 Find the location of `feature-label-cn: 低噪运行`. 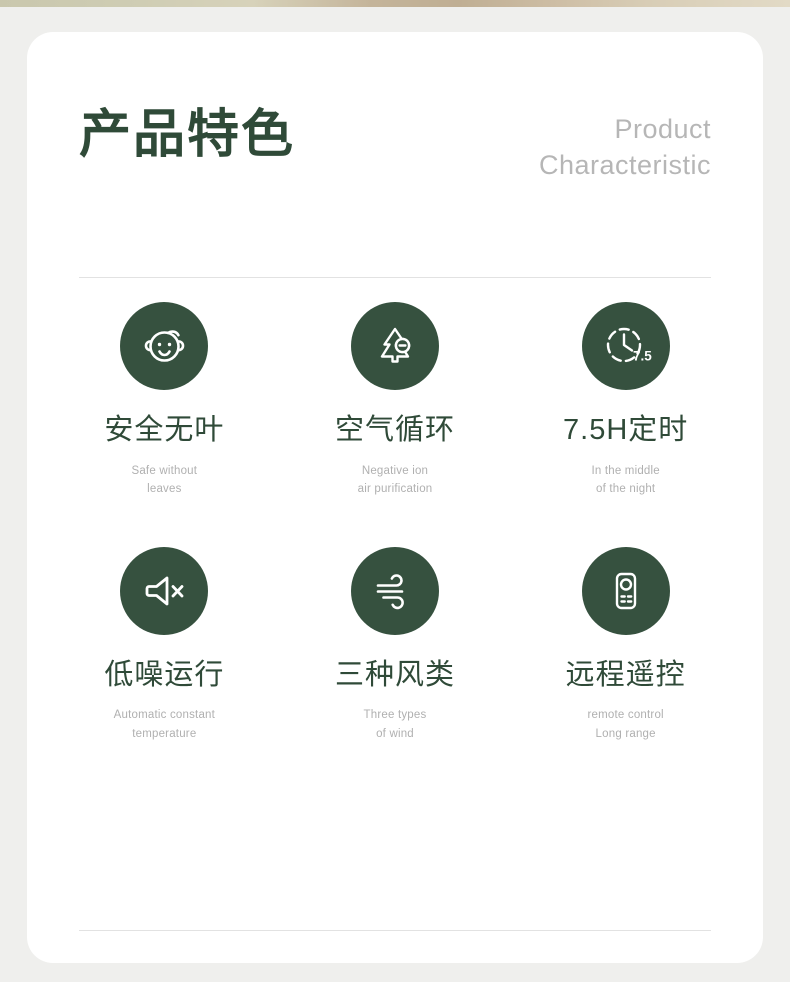

feature-label-cn: 低噪运行 is located at coordinates (164, 674).